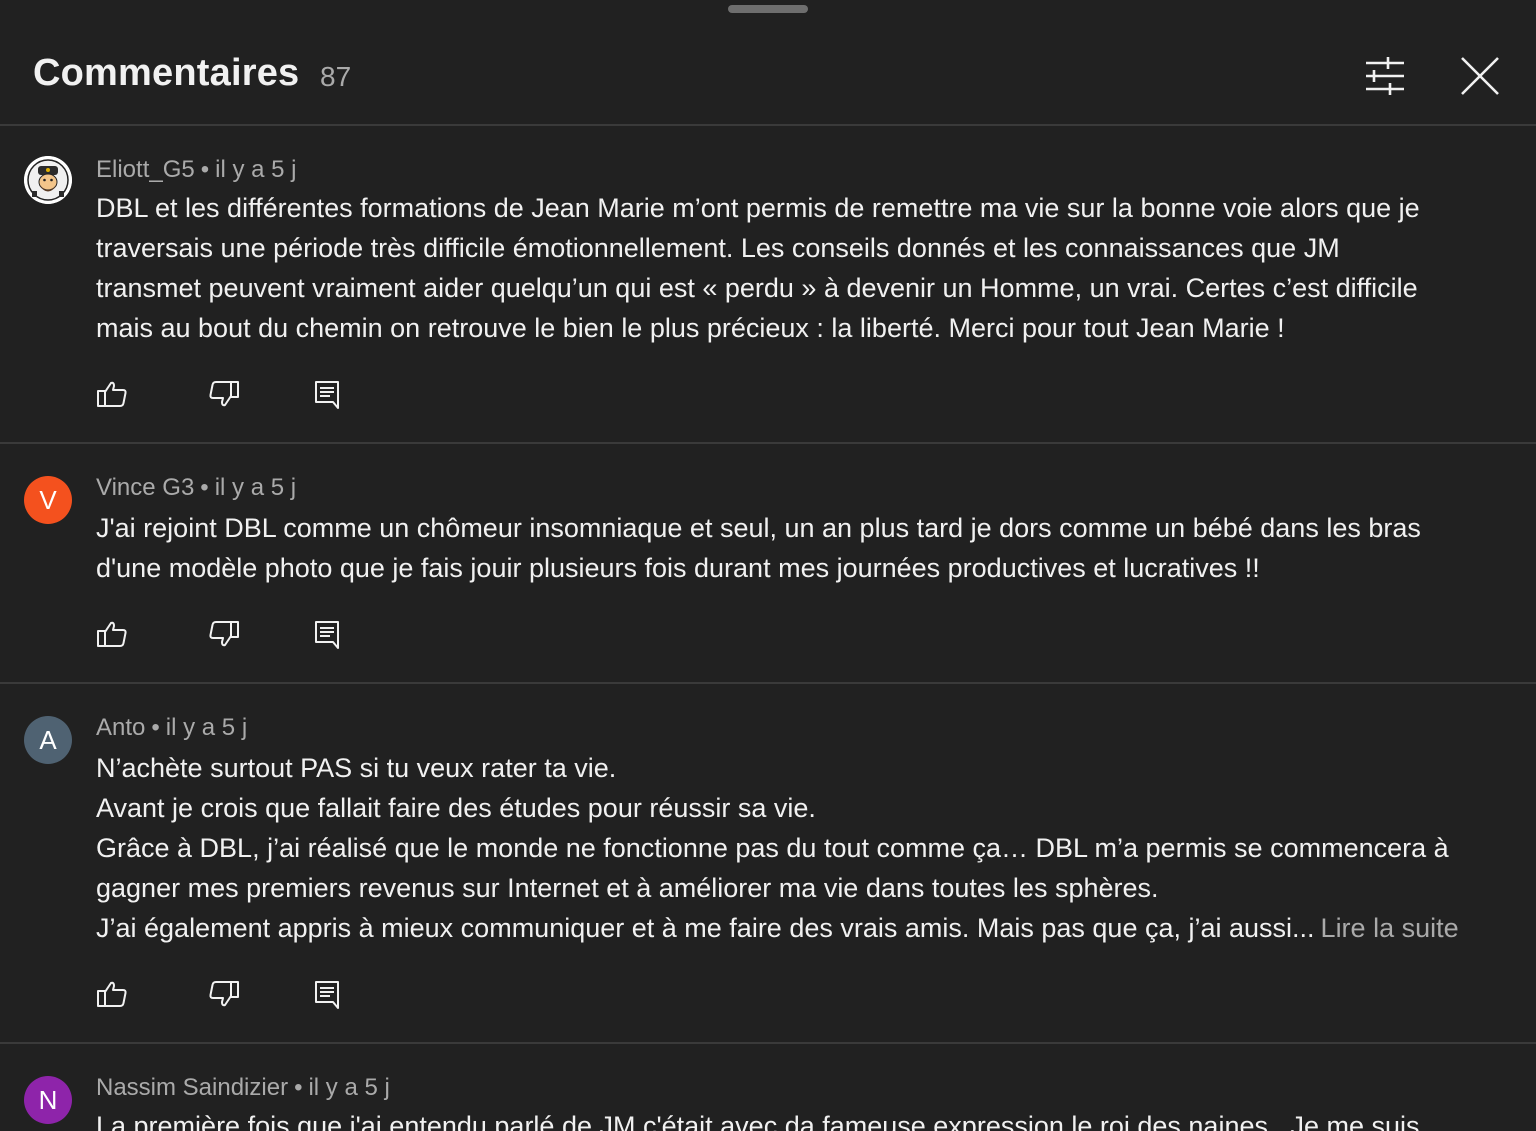 This screenshot has height=1131, width=1536. I want to click on close-button, so click(1480, 76).